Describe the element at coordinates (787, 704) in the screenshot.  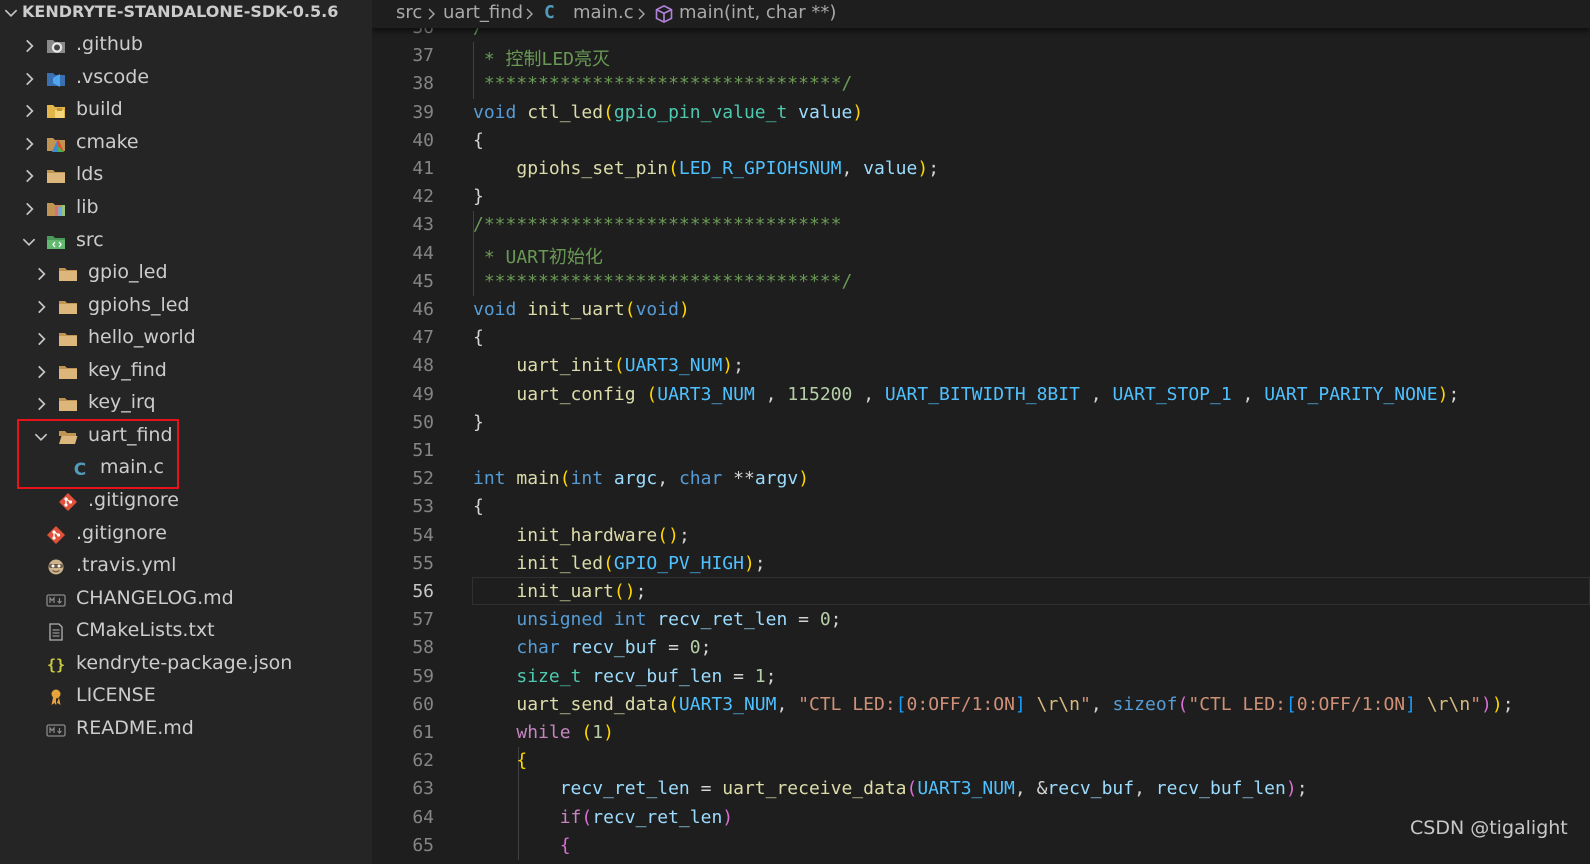
I see `code-token: ,` at that location.